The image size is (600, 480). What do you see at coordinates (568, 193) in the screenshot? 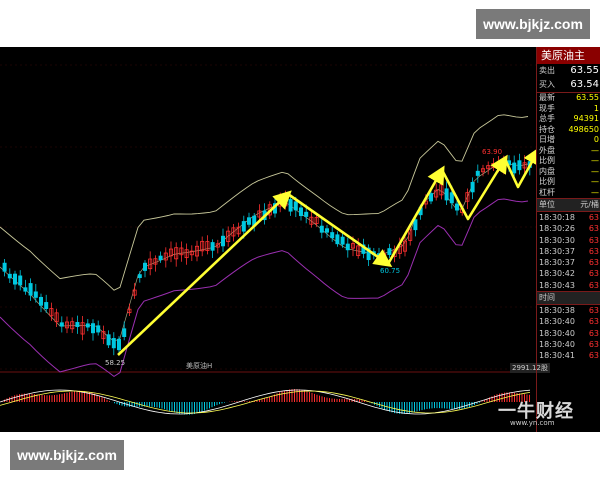
I see `stat-row: 杠杆 —` at bounding box center [568, 193].